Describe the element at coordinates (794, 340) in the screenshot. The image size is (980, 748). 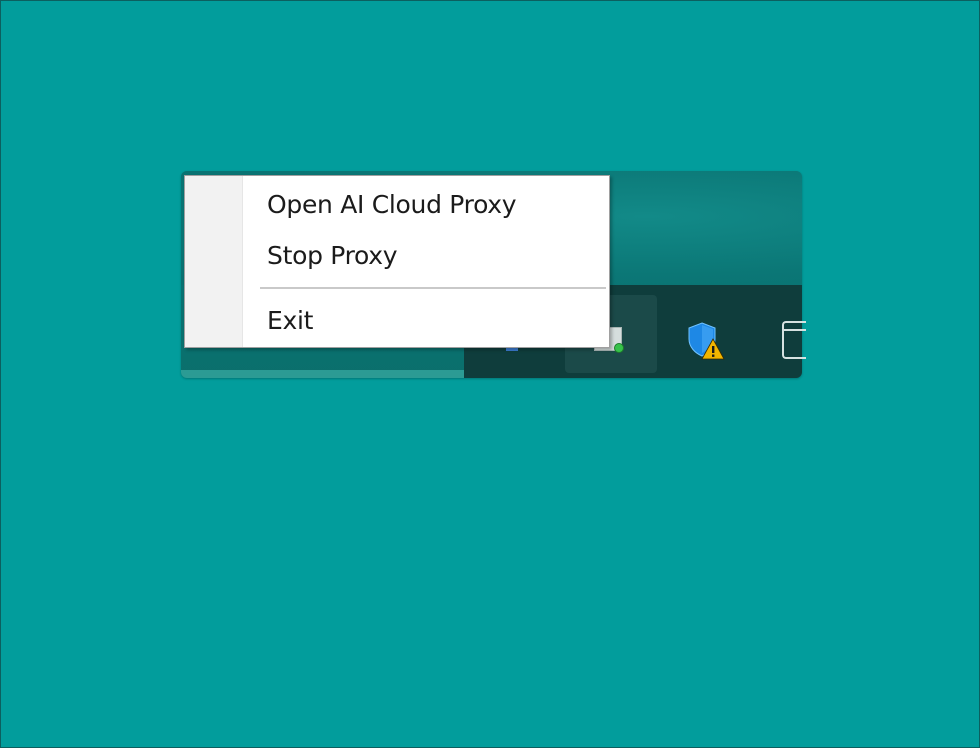
I see `window-icon` at that location.